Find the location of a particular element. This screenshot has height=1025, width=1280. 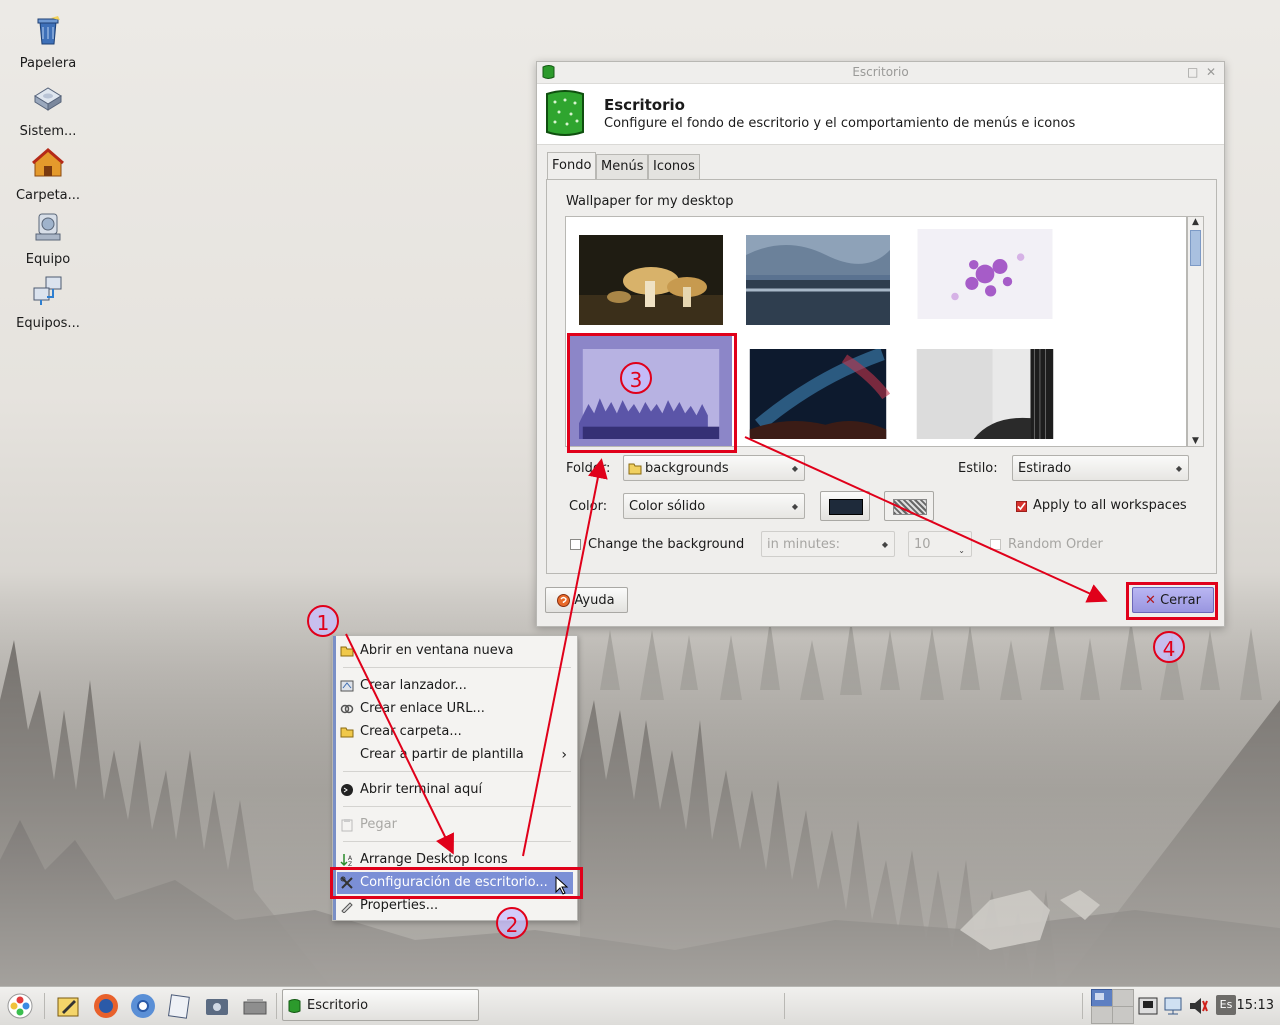

screenshot-icon is located at coordinates (217, 1006).